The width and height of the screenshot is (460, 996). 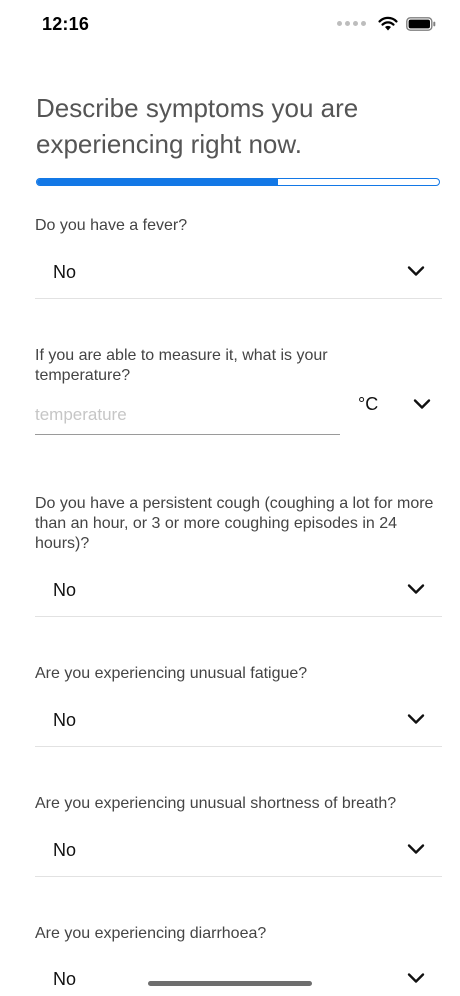 I want to click on question-label-fever: Do you have a fever?, so click(x=111, y=225).